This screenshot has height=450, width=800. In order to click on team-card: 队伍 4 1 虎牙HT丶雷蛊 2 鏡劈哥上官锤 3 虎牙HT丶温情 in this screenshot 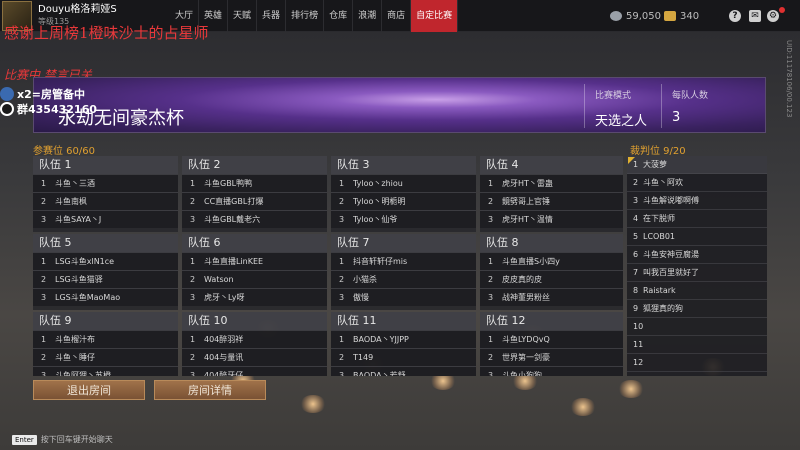, I will do `click(551, 194)`.